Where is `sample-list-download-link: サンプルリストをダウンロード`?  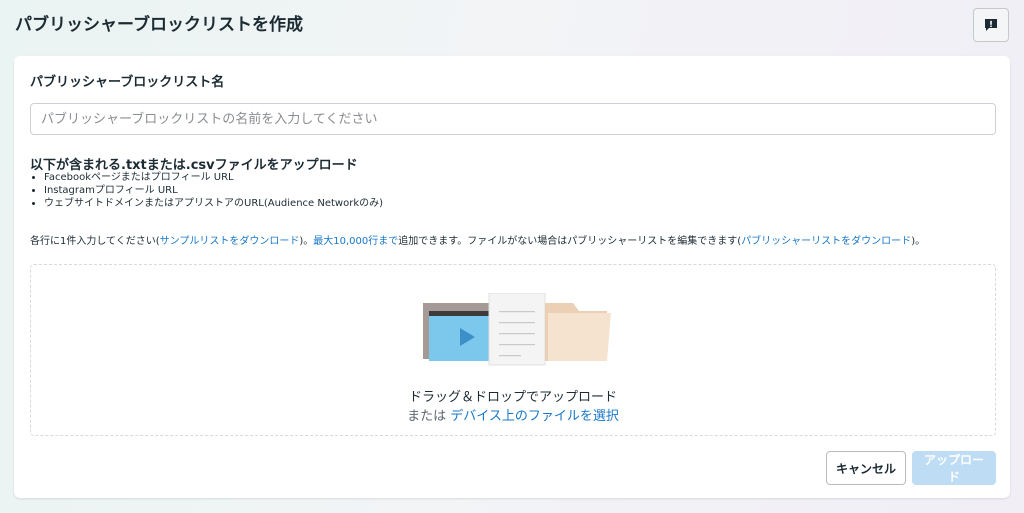 sample-list-download-link: サンプルリストをダウンロード is located at coordinates (230, 241).